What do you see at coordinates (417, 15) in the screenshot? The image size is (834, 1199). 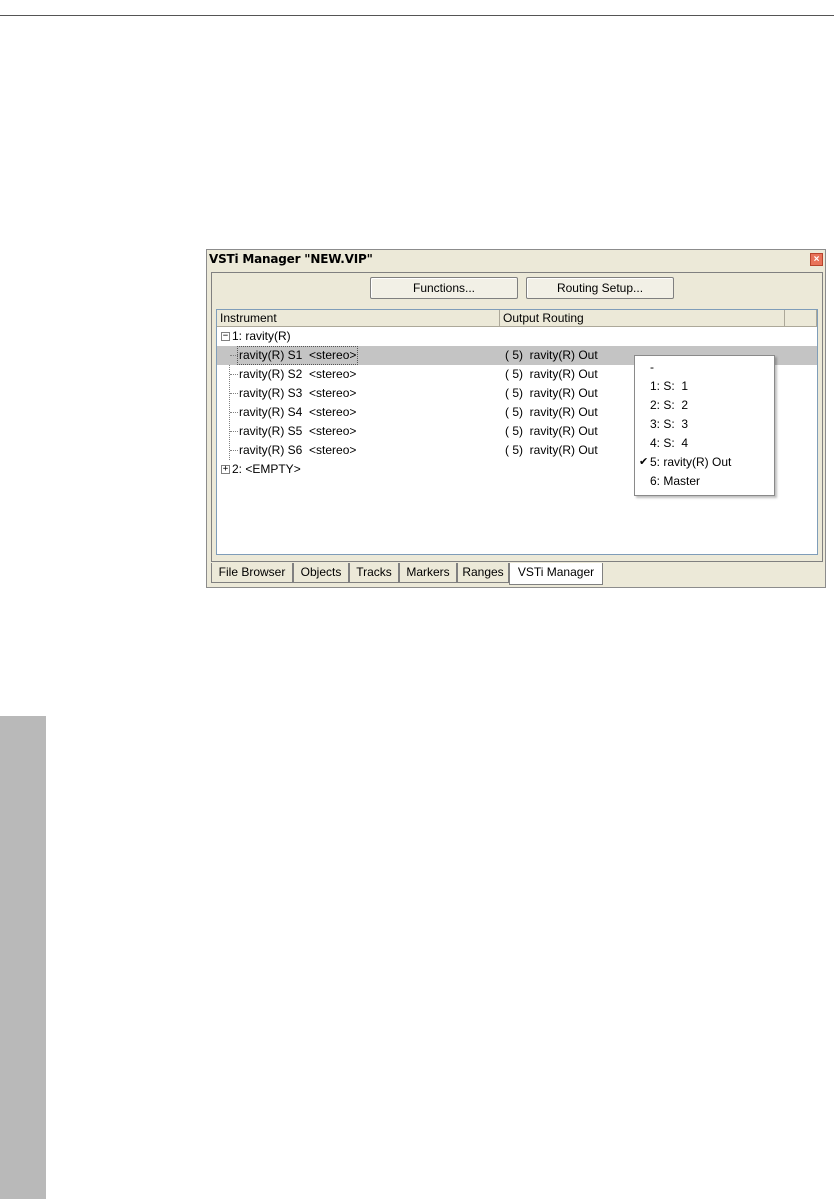 I see `page-top-rule` at bounding box center [417, 15].